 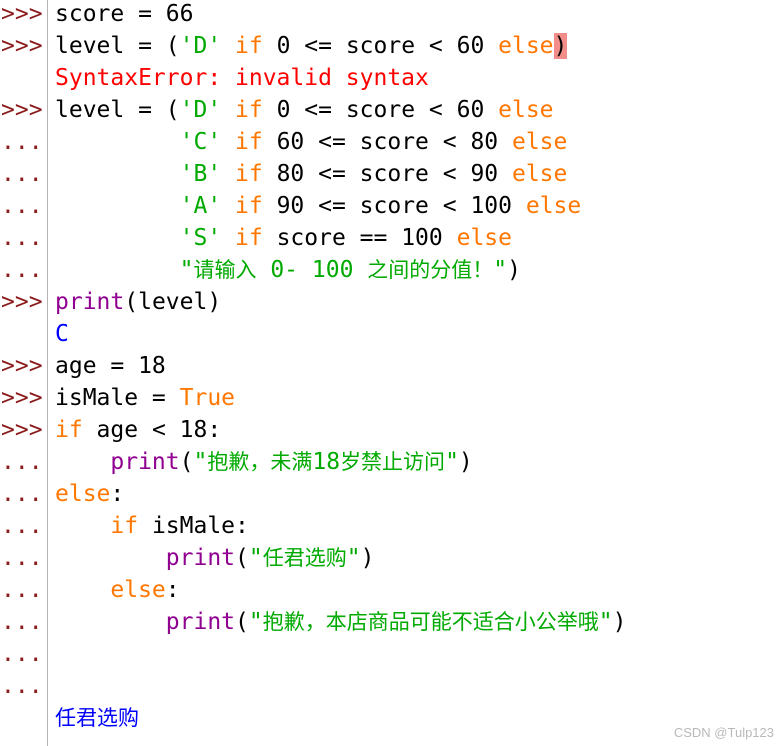 I want to click on code-text: print("抱歉，本店商品可能不适合小公举哦"), so click(x=341, y=622).